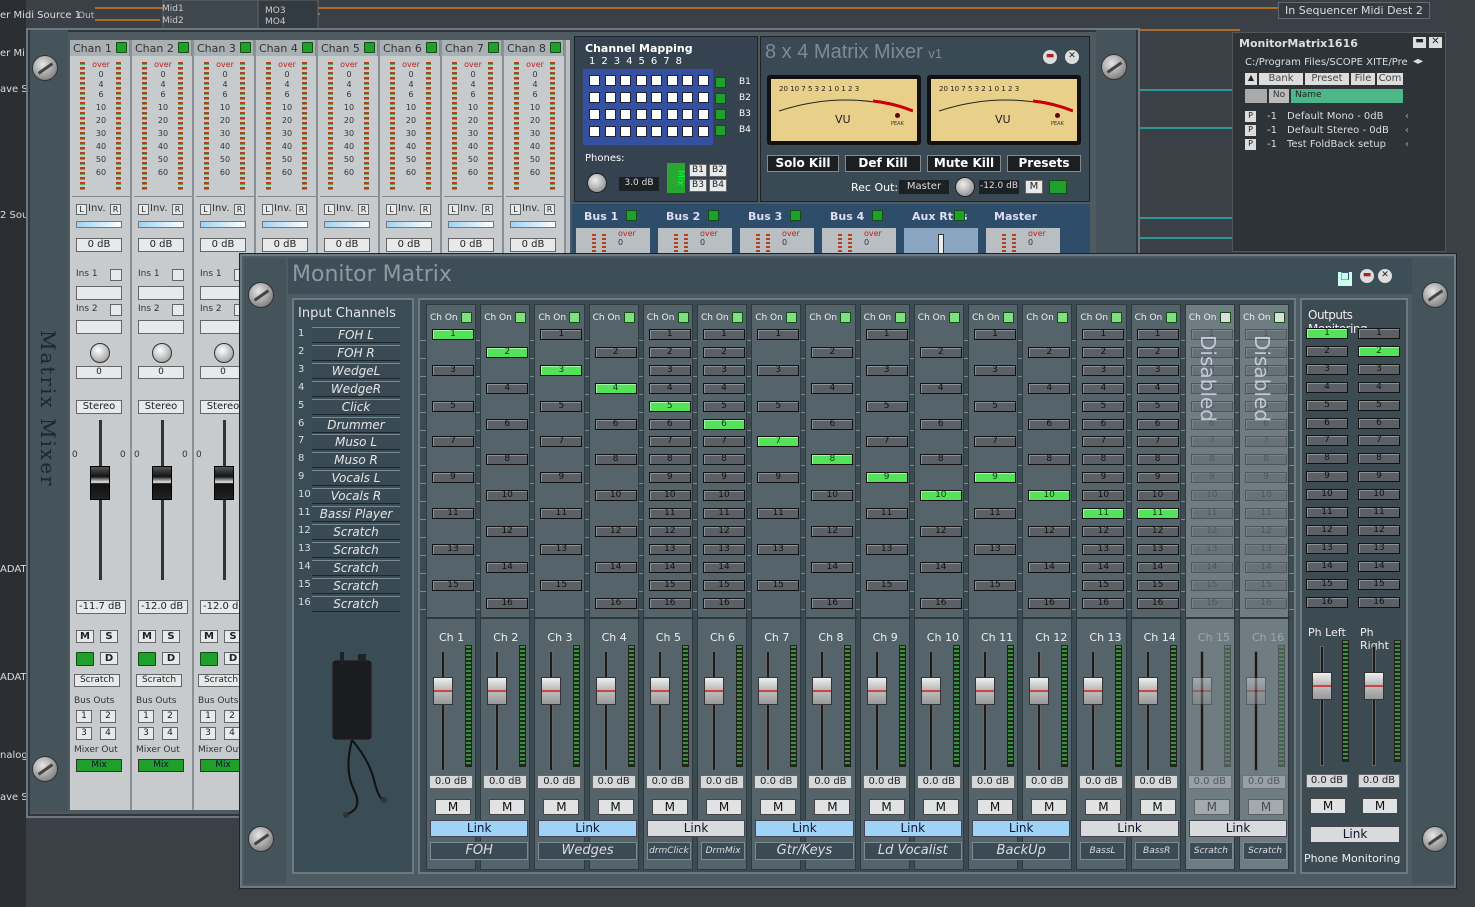 The image size is (1475, 907). I want to click on presets-button: Presets, so click(1044, 163).